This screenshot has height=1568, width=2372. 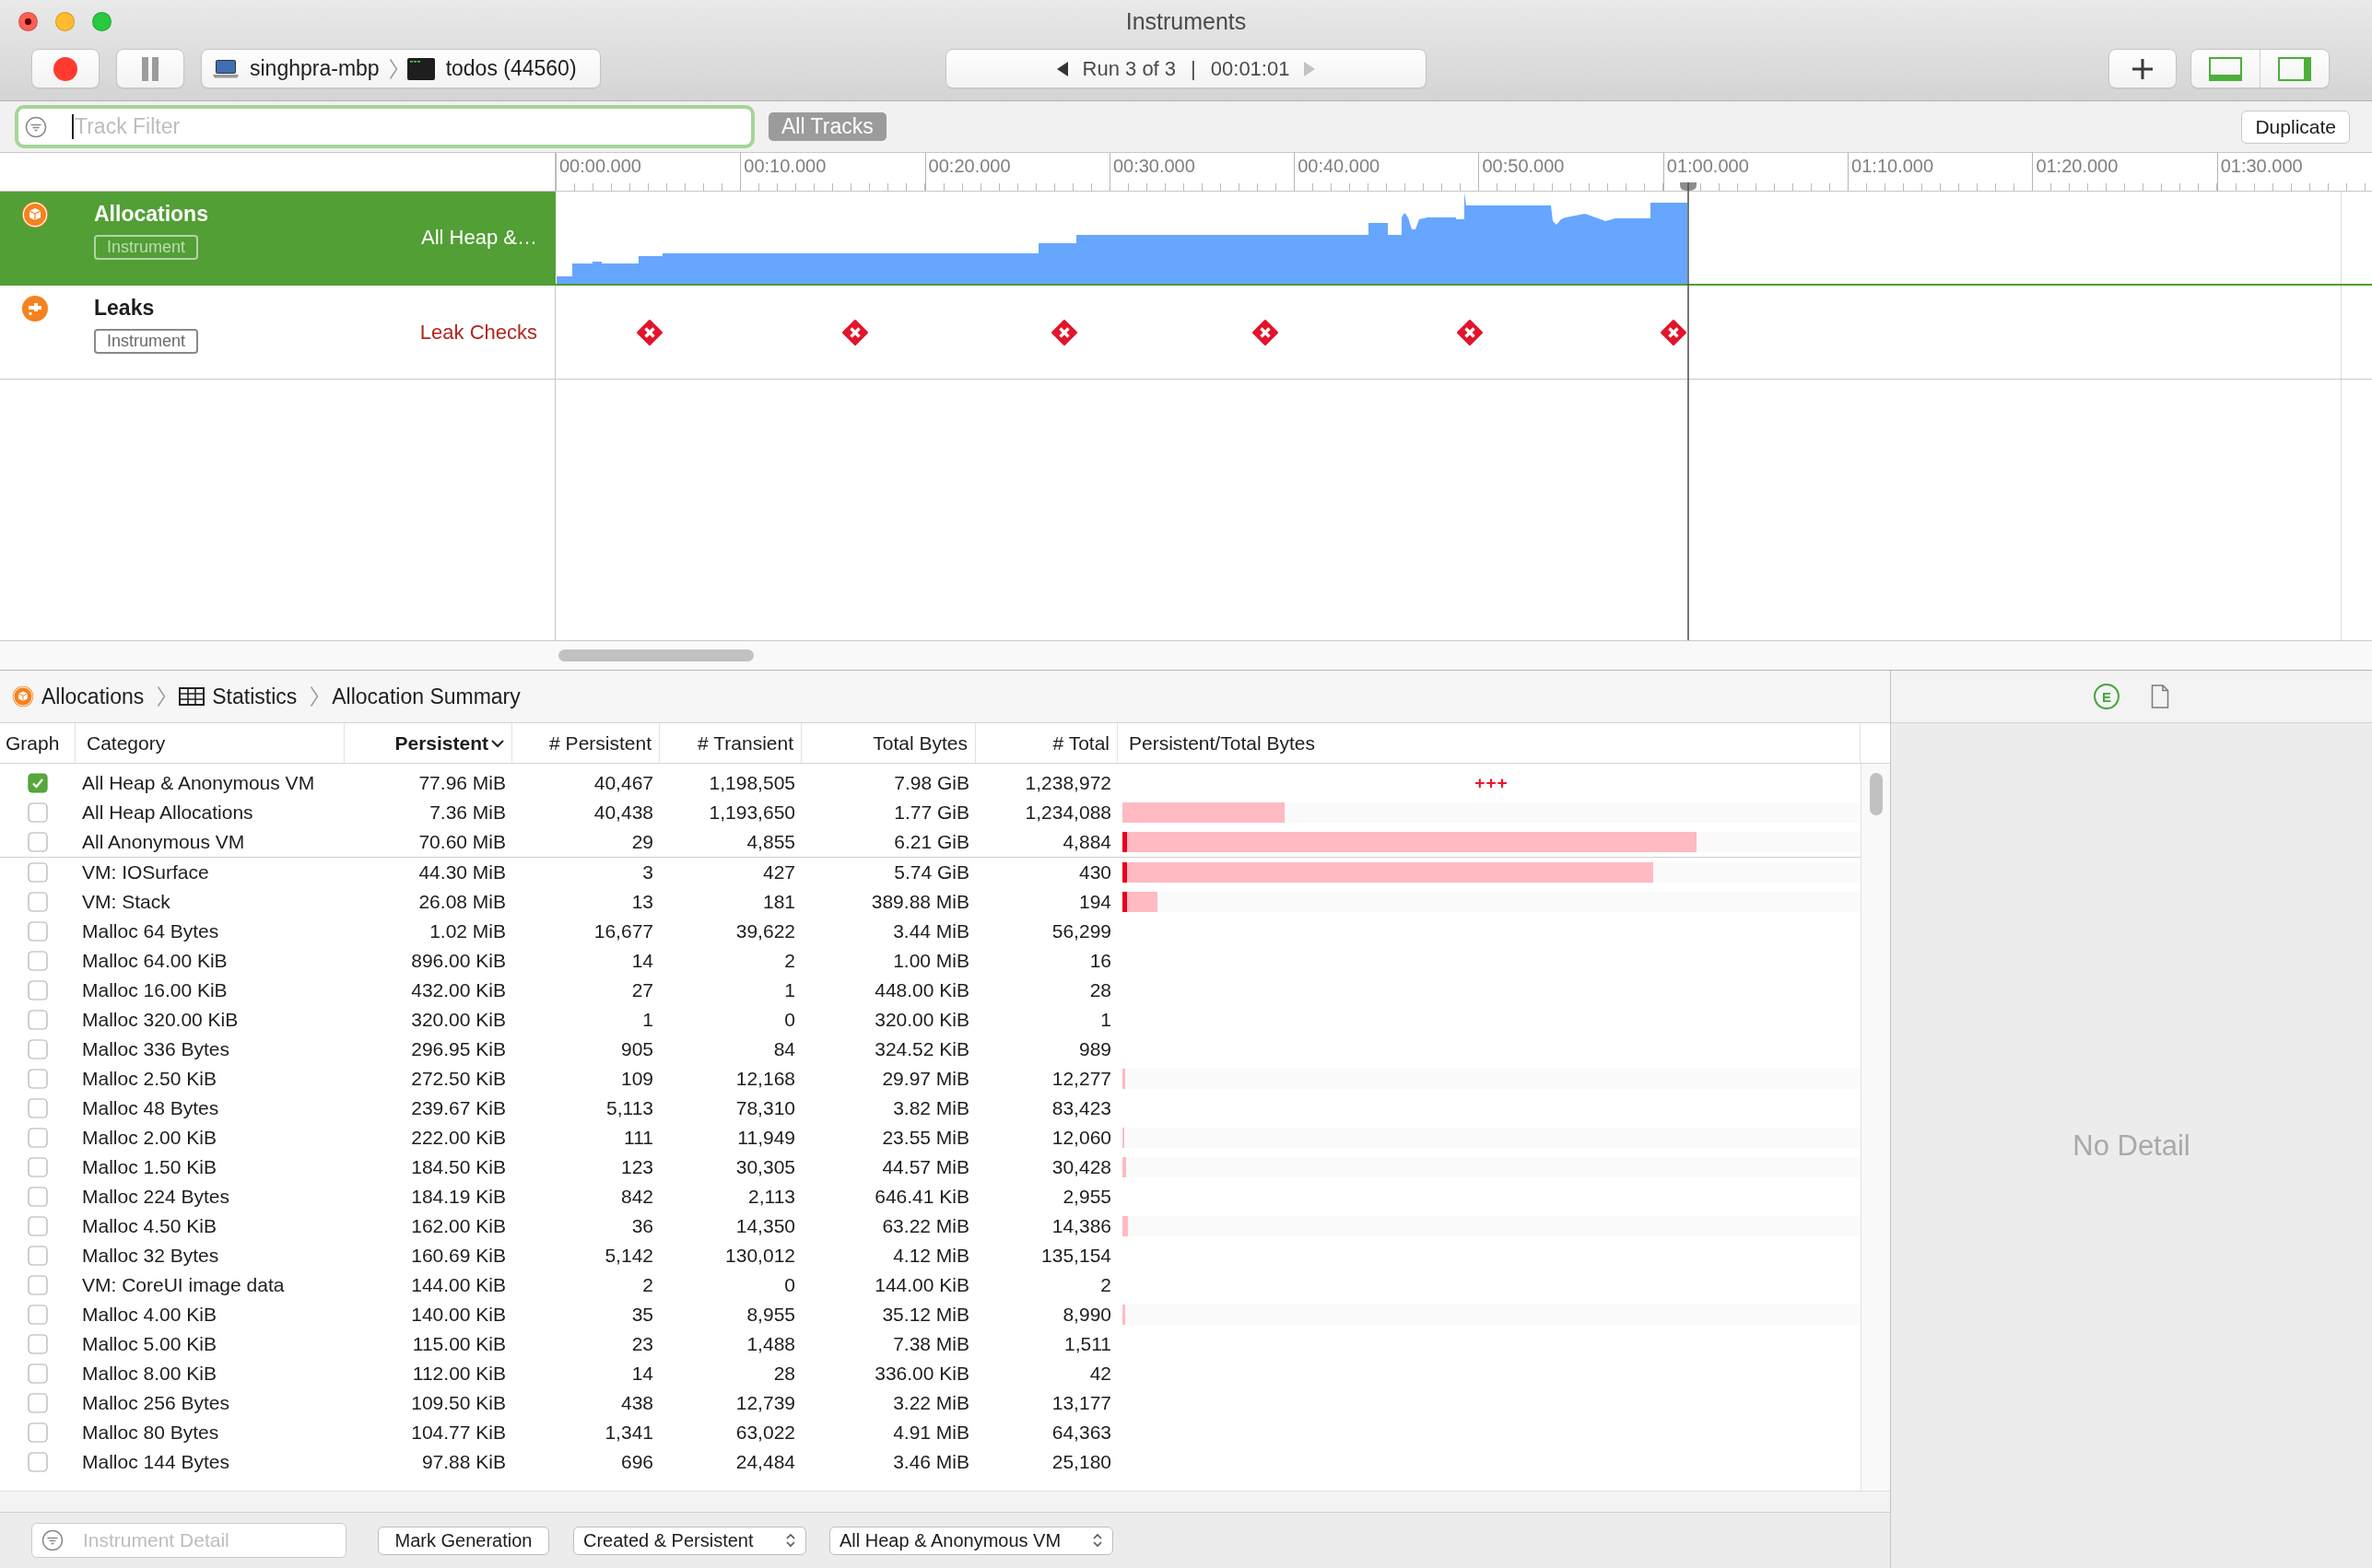 What do you see at coordinates (2142, 69) in the screenshot?
I see `add-button` at bounding box center [2142, 69].